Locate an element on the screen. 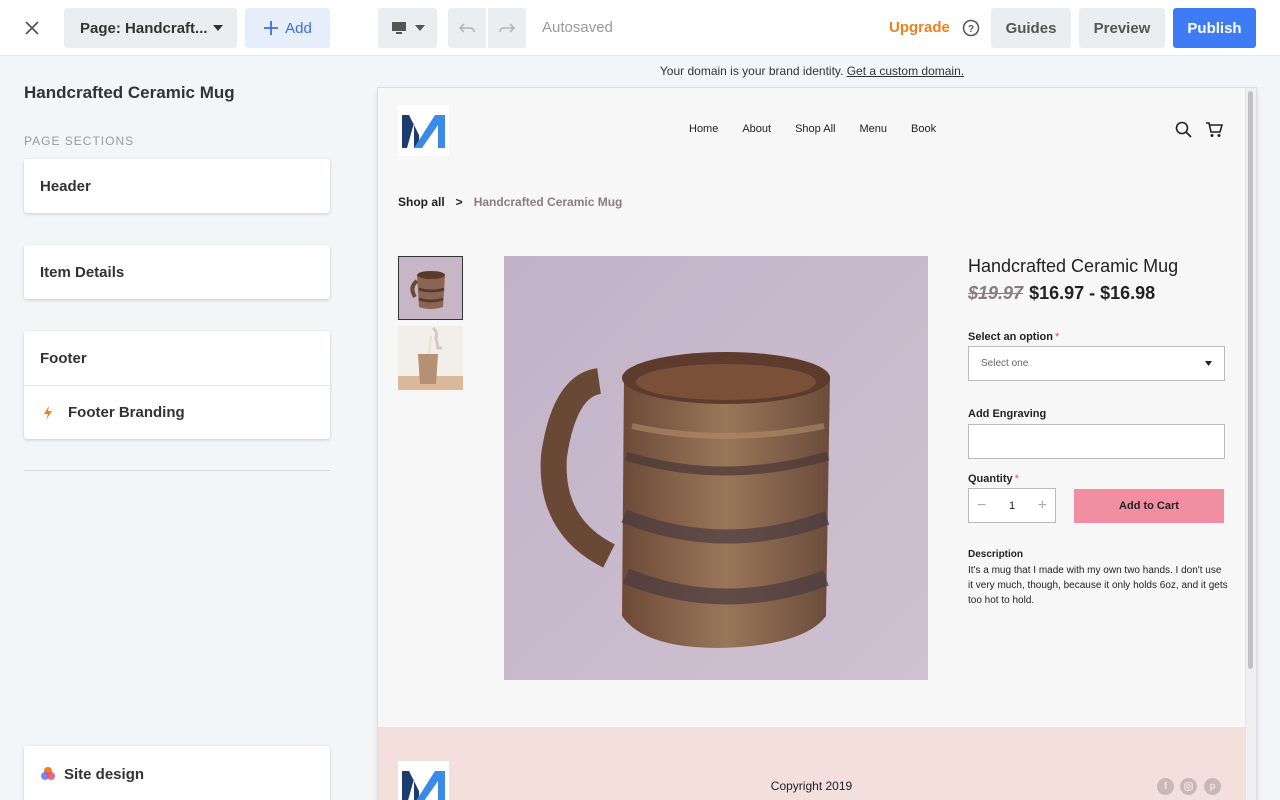 Image resolution: width=1280 pixels, height=800 pixels. breadcrumb-shop-all: Shop all is located at coordinates (421, 202).